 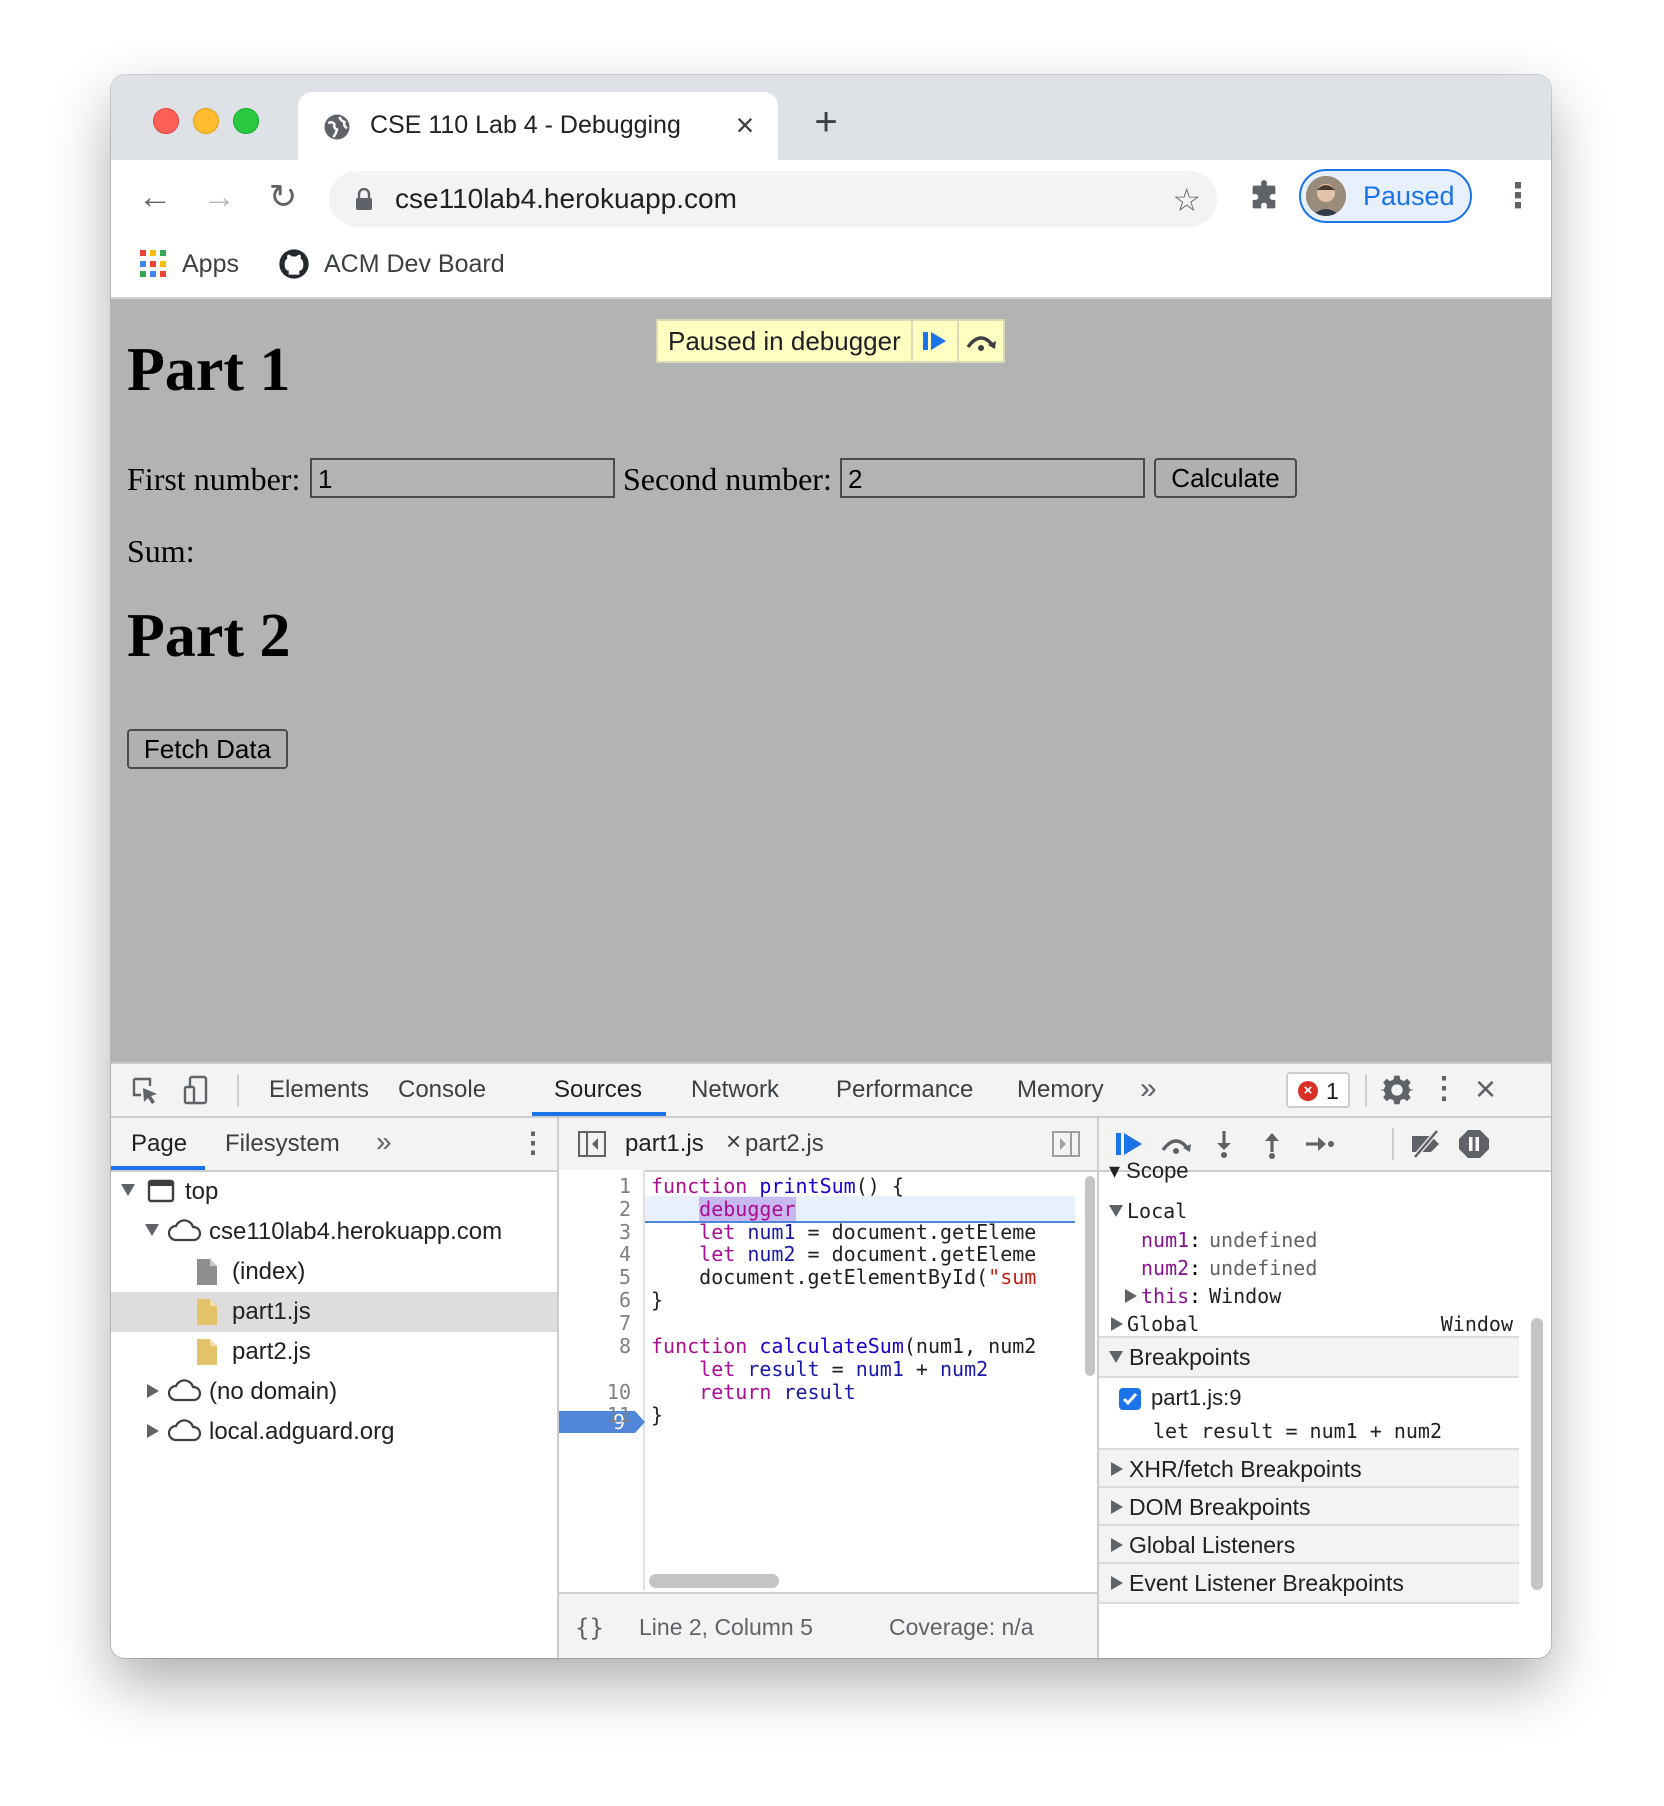 I want to click on pause-on-exceptions-icon, so click(x=1474, y=1144).